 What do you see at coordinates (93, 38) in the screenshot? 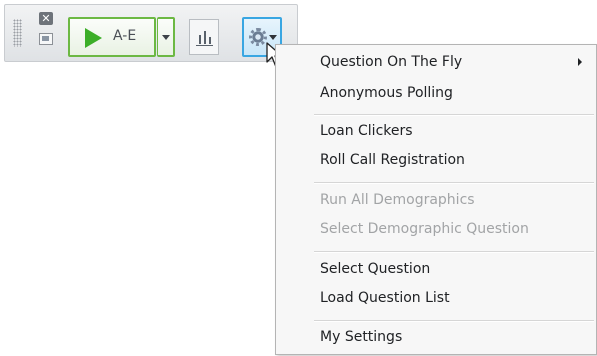
I see `play-icon` at bounding box center [93, 38].